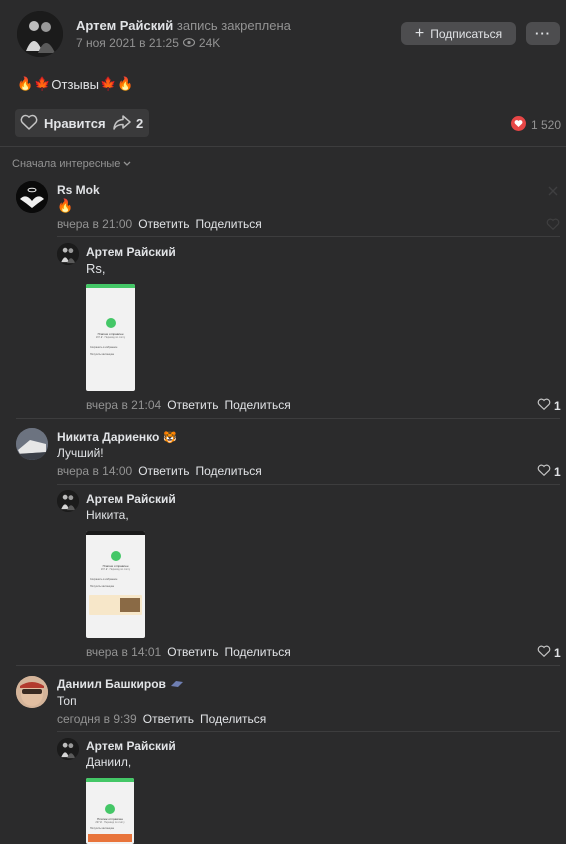 This screenshot has width=566, height=844. I want to click on more-button: ···, so click(543, 33).